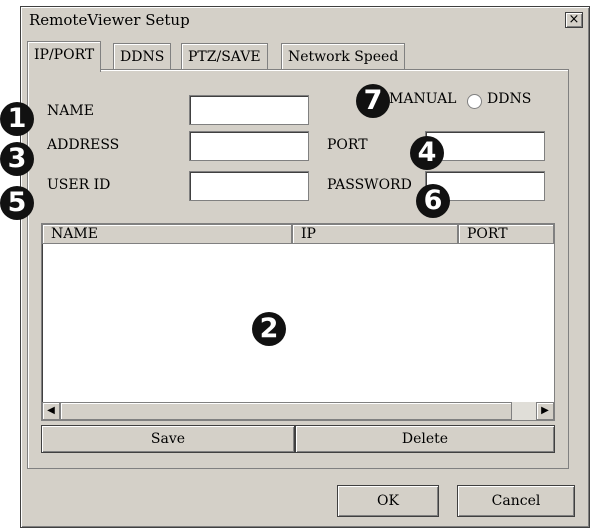 This screenshot has height=532, width=592. Describe the element at coordinates (516, 501) in the screenshot. I see `cancel-button: Cancel` at that location.